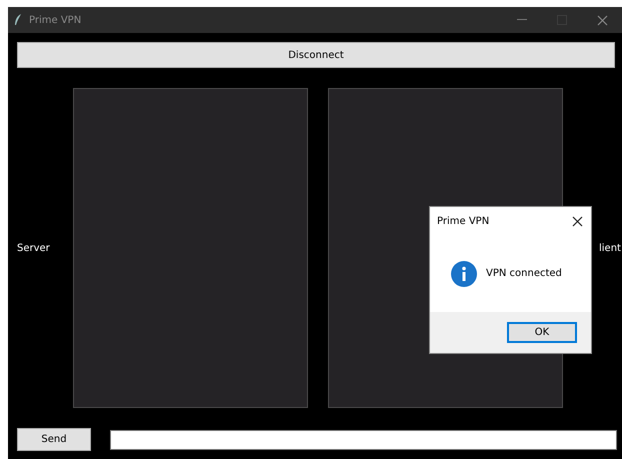 The height and width of the screenshot is (459, 622). Describe the element at coordinates (522, 20) in the screenshot. I see `minimize-icon` at that location.